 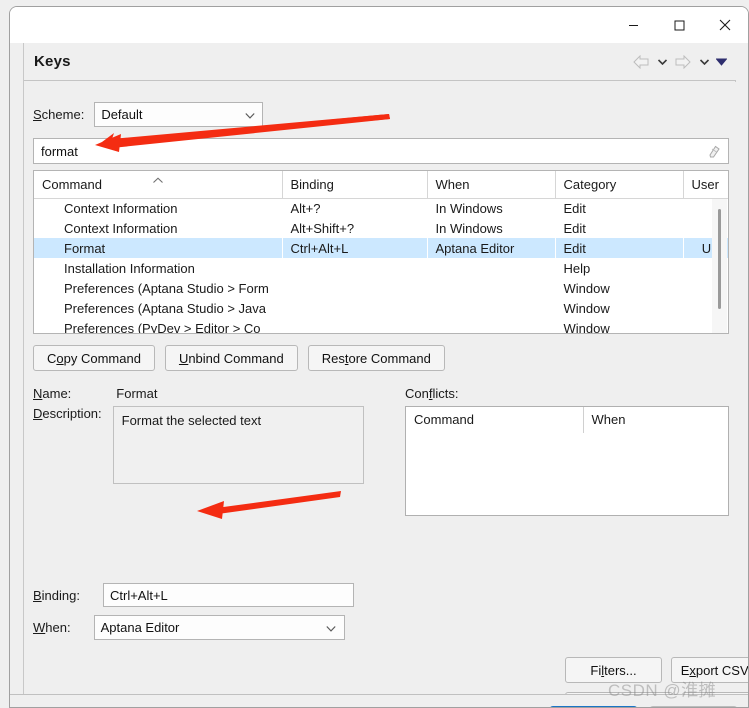 I want to click on back-icon, so click(x=641, y=62).